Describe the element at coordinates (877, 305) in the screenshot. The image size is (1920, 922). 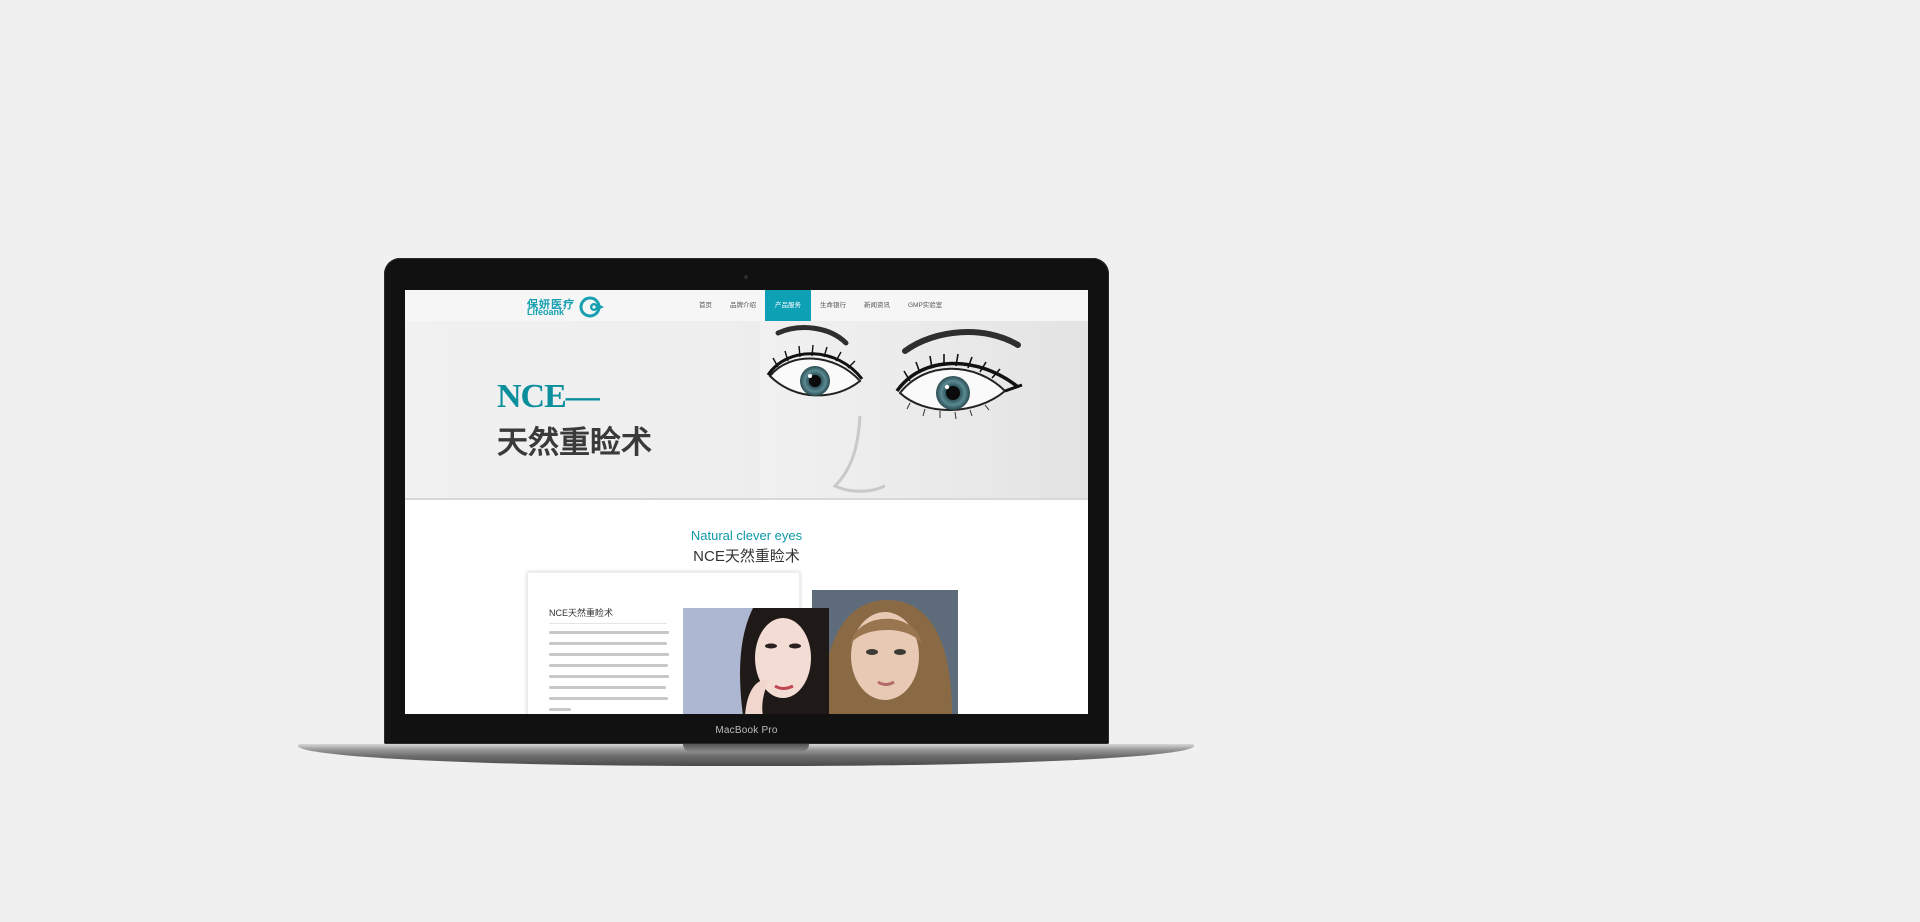
I see `nav-item-news: 新闻资讯` at that location.